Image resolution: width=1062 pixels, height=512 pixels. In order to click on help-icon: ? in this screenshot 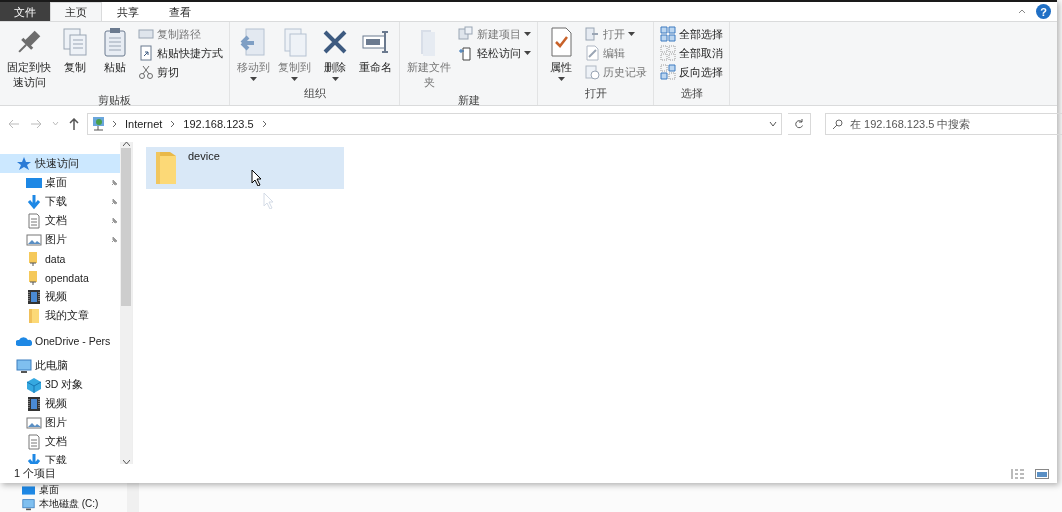, I will do `click(1043, 11)`.